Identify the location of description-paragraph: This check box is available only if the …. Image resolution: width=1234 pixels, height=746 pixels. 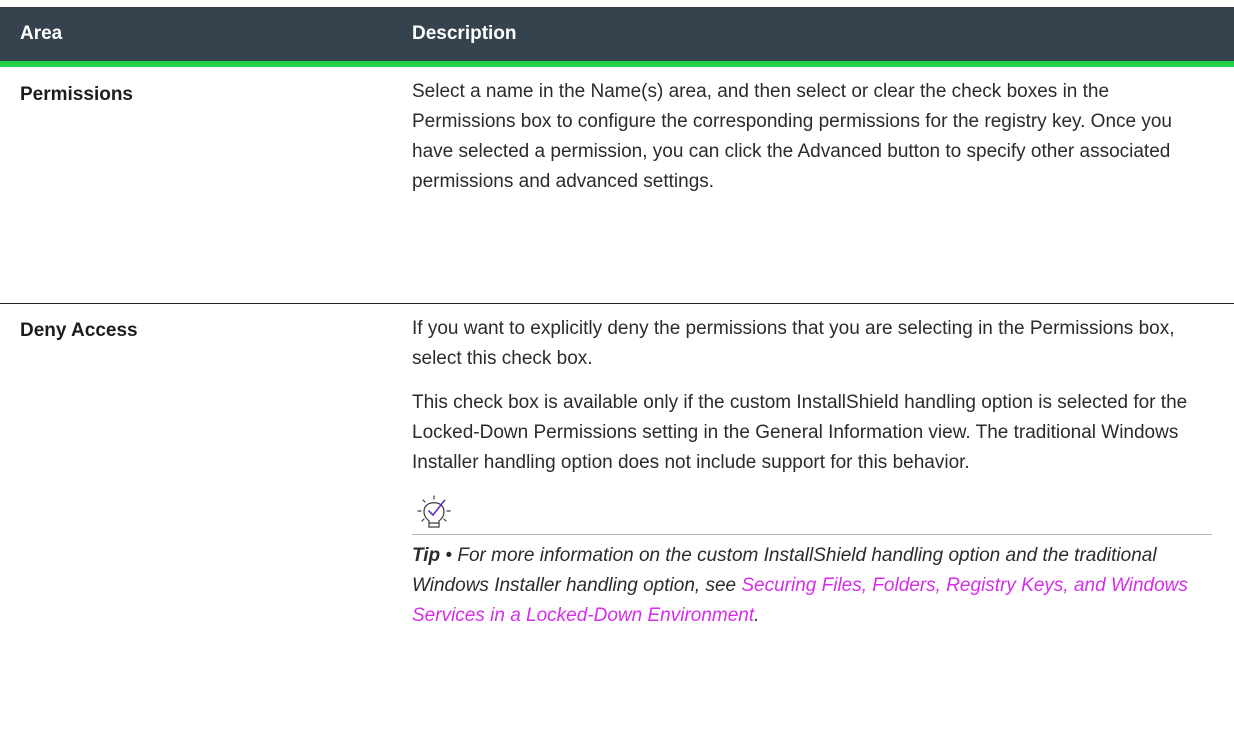
(800, 432).